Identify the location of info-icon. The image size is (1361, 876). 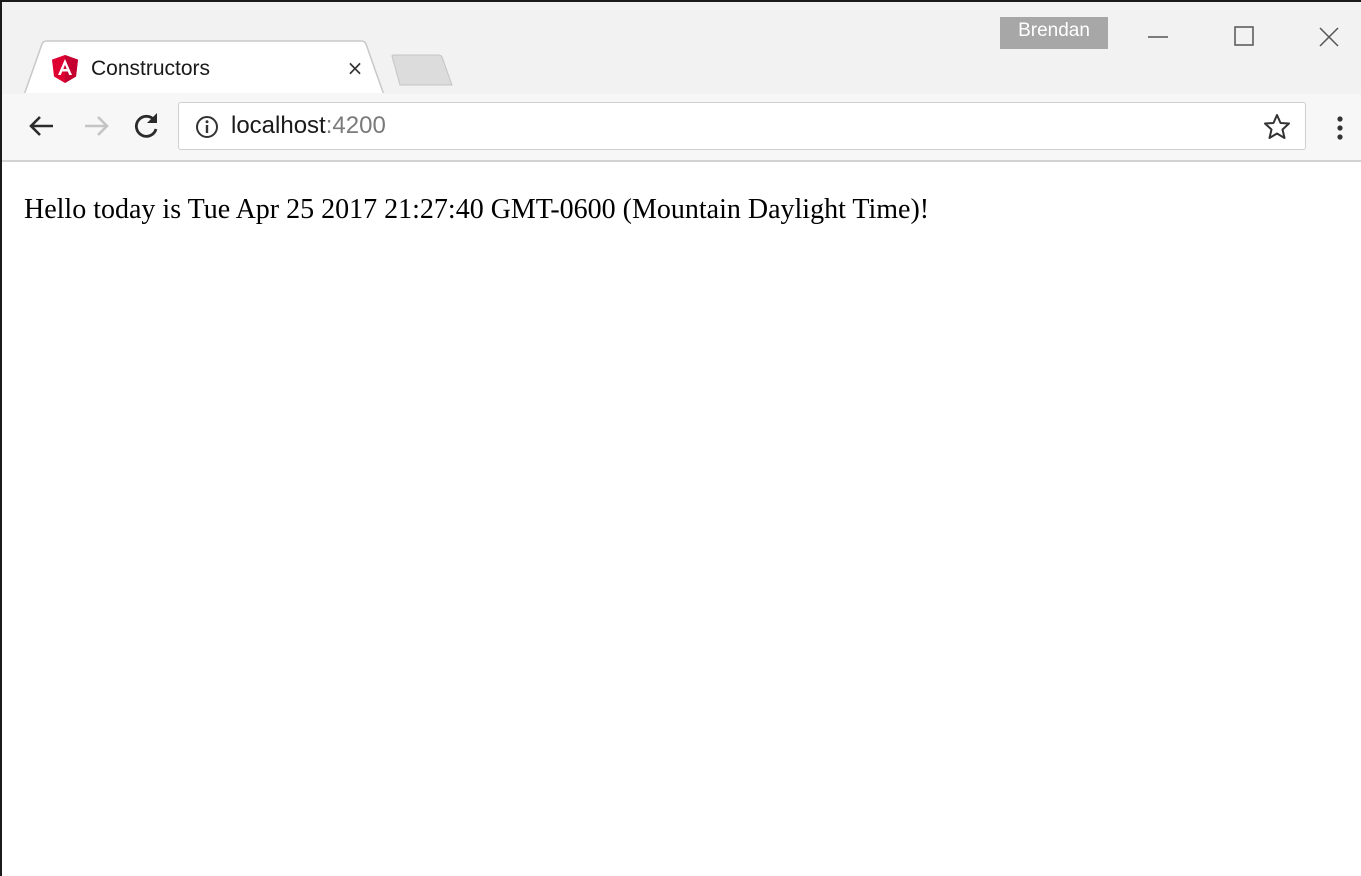
(207, 127).